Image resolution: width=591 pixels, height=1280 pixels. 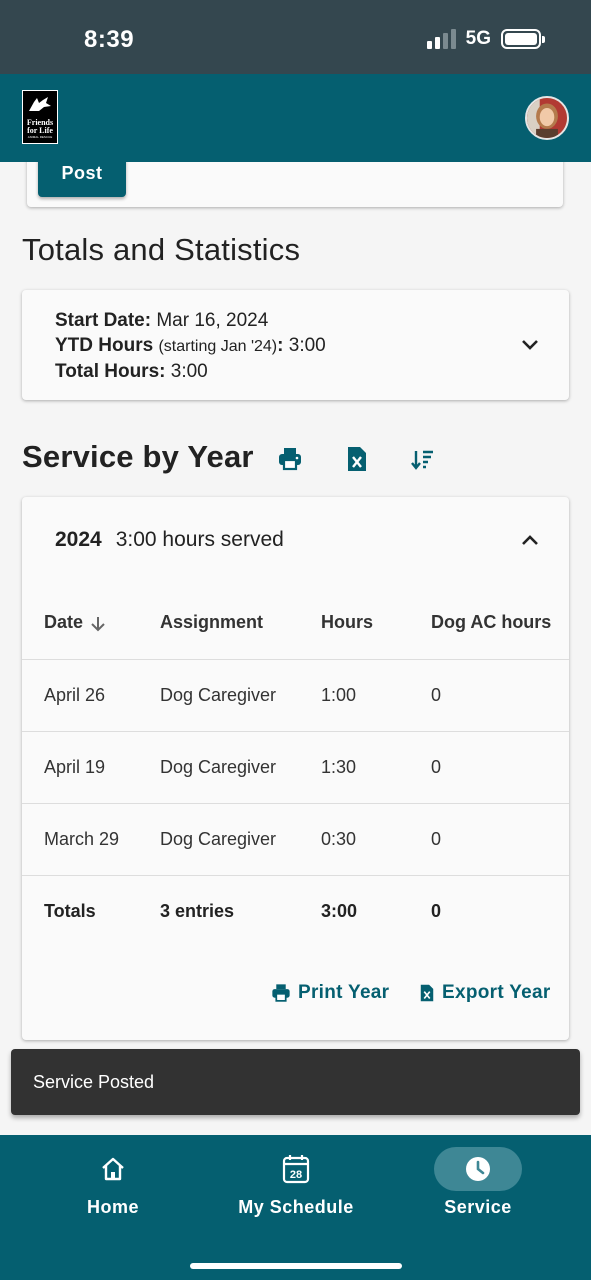 I want to click on friends-for-life-logo: Friends for Life ANIMAL RESCUE, so click(x=40, y=117).